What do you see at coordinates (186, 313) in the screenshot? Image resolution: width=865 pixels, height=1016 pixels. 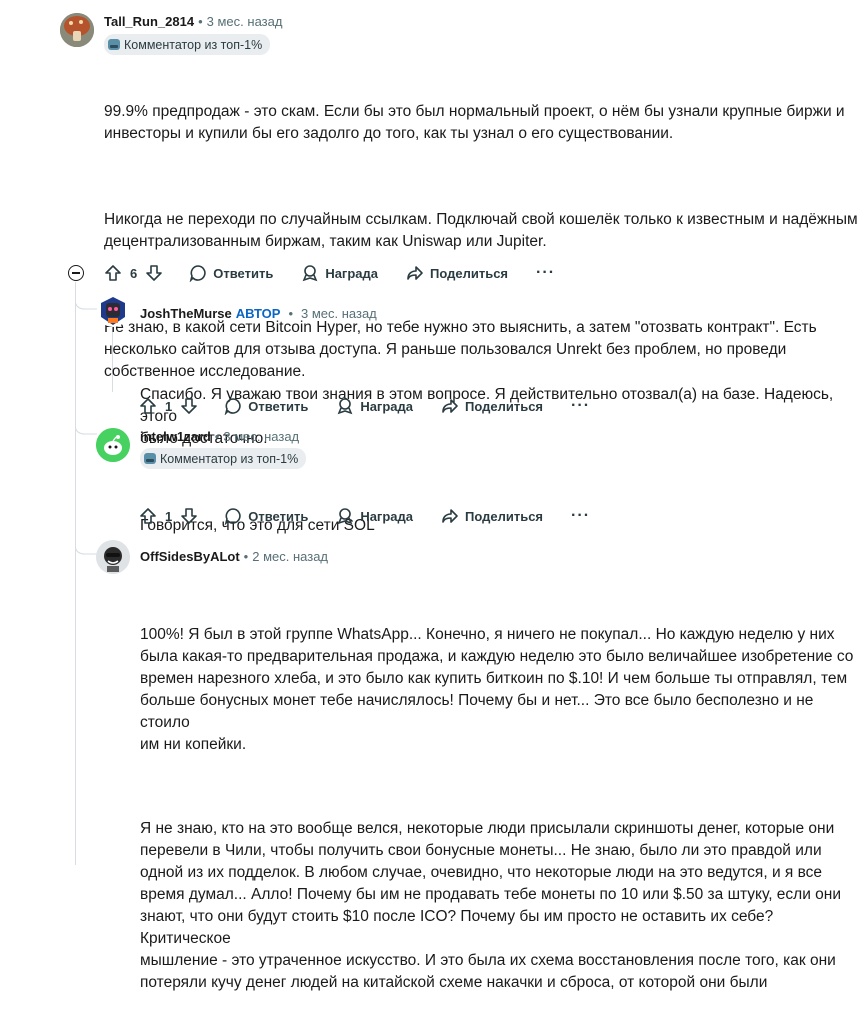 I see `username: JoshTheMurse` at bounding box center [186, 313].